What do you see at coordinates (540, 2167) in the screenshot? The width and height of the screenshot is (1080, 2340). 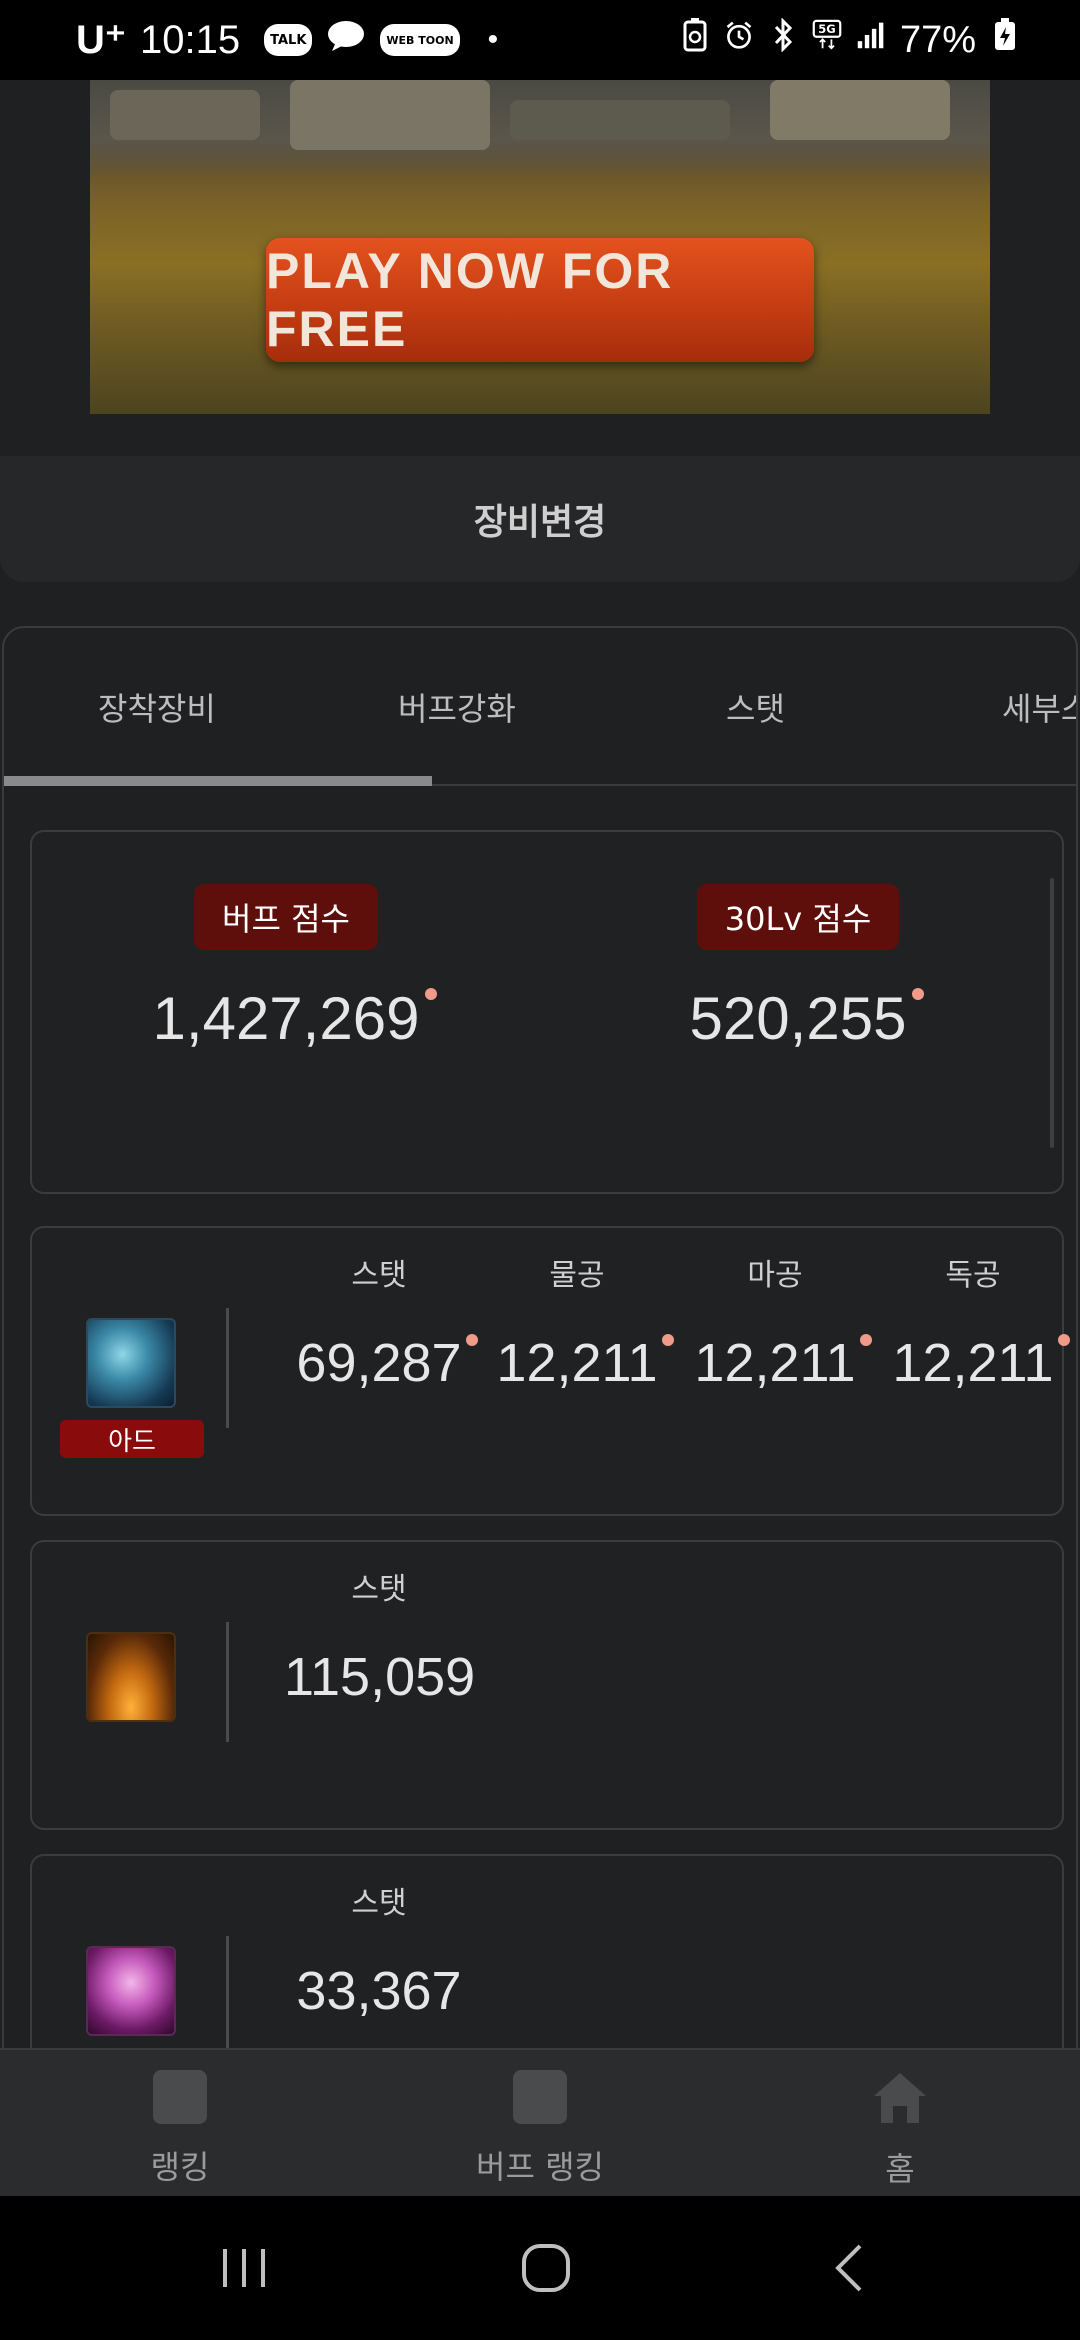 I see `nav-buff-ranking-label: 버프 랭킹` at bounding box center [540, 2167].